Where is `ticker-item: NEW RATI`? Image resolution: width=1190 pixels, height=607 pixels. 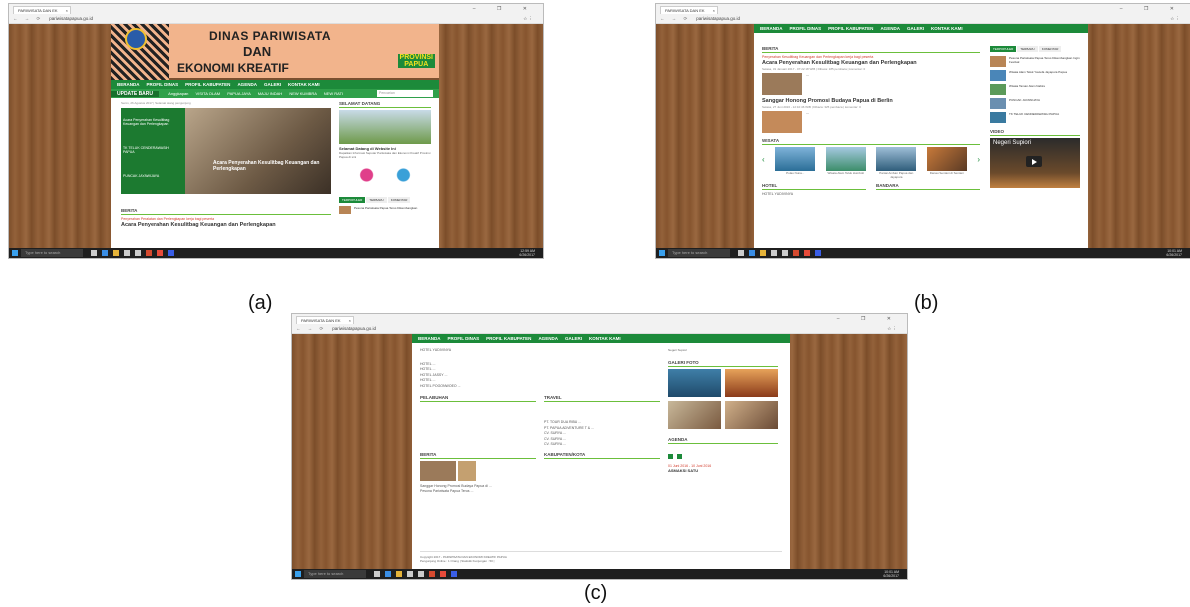
ticker-item: NEW RATI is located at coordinates (333, 93).